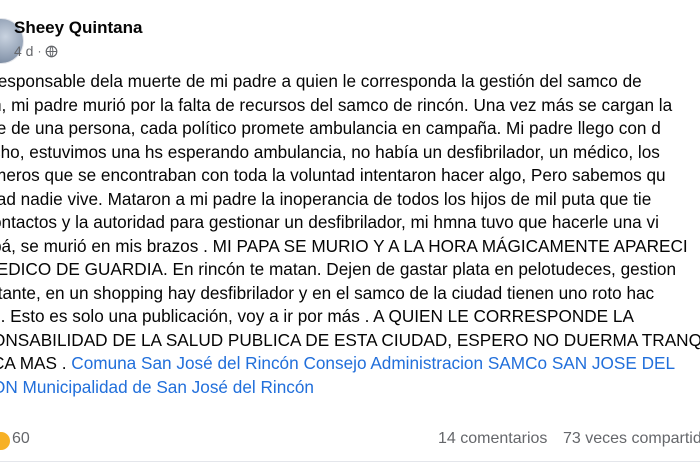 This screenshot has width=700, height=467. What do you see at coordinates (78, 28) in the screenshot?
I see `author-name: Sheey Quintana` at bounding box center [78, 28].